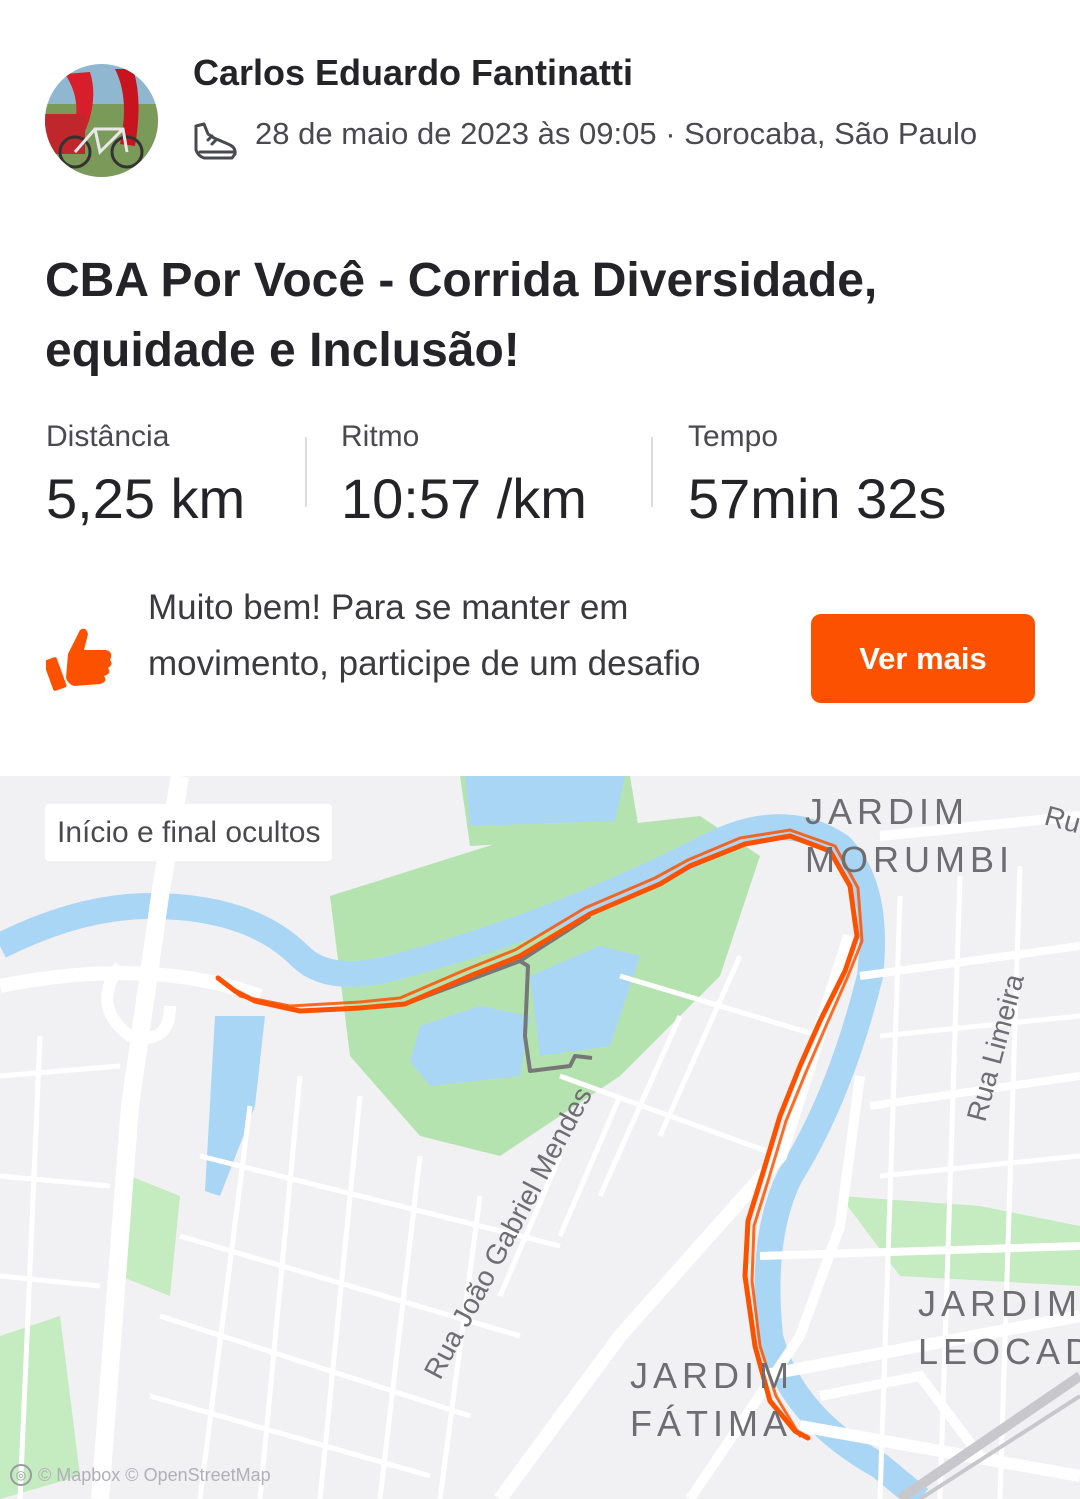  What do you see at coordinates (189, 832) in the screenshot?
I see `privacy-badge: Início e final ocultos` at bounding box center [189, 832].